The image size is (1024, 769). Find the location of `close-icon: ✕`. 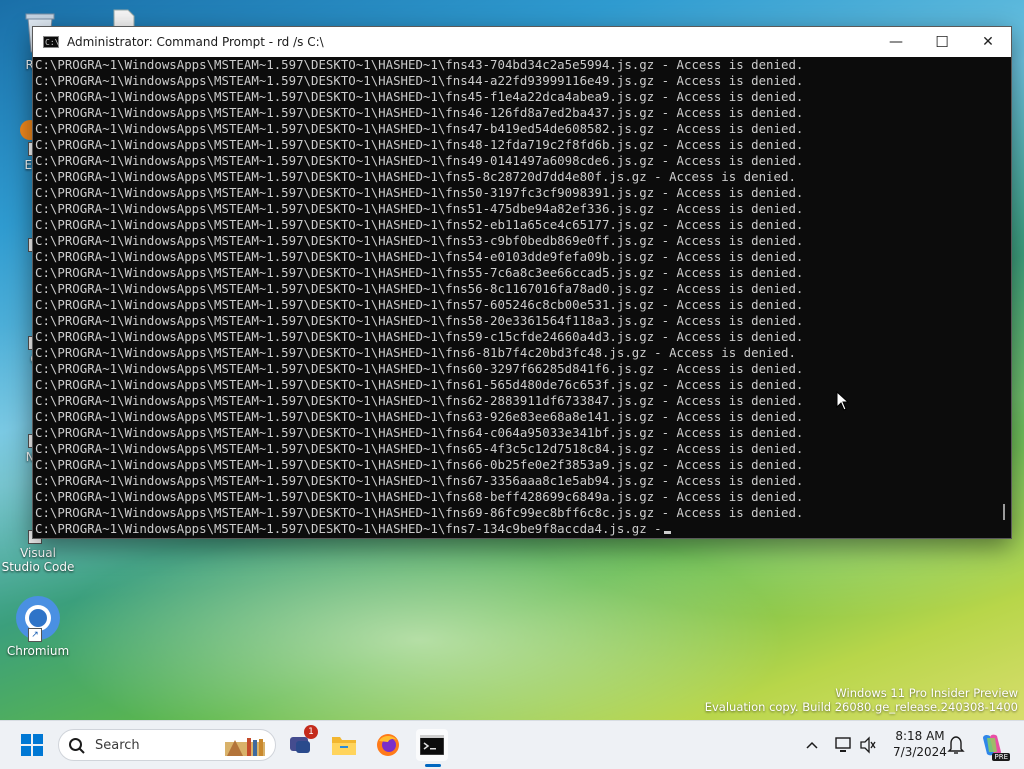

close-icon: ✕ is located at coordinates (988, 42).